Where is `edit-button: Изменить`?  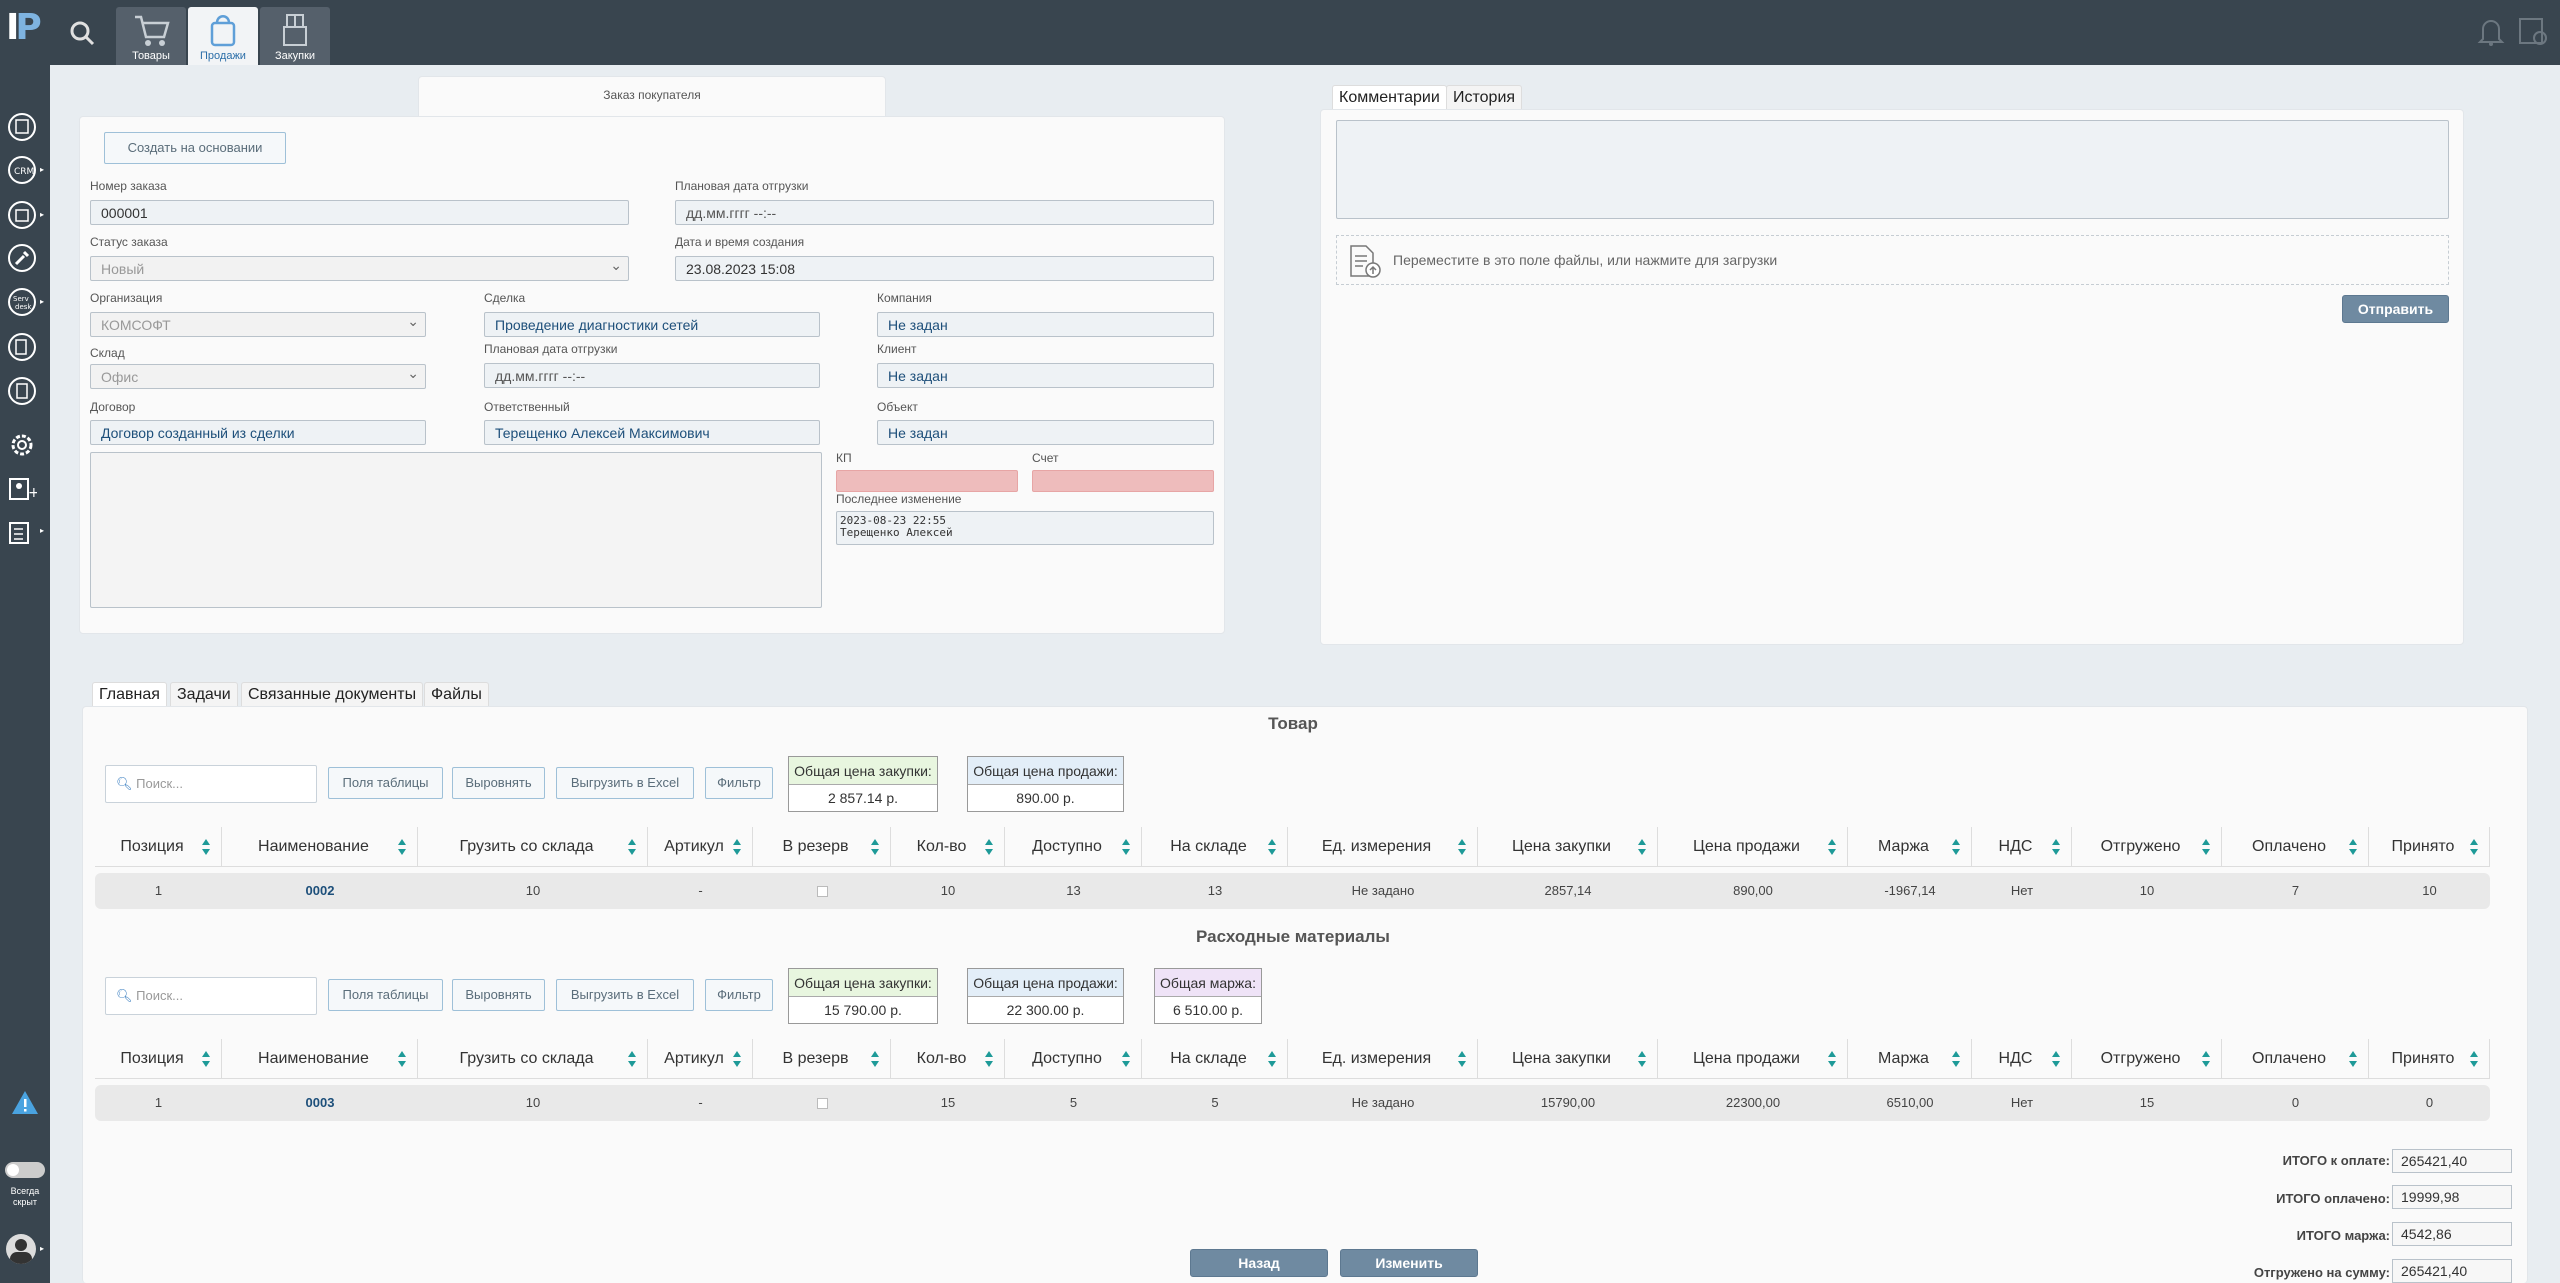
edit-button: Изменить is located at coordinates (1409, 1263).